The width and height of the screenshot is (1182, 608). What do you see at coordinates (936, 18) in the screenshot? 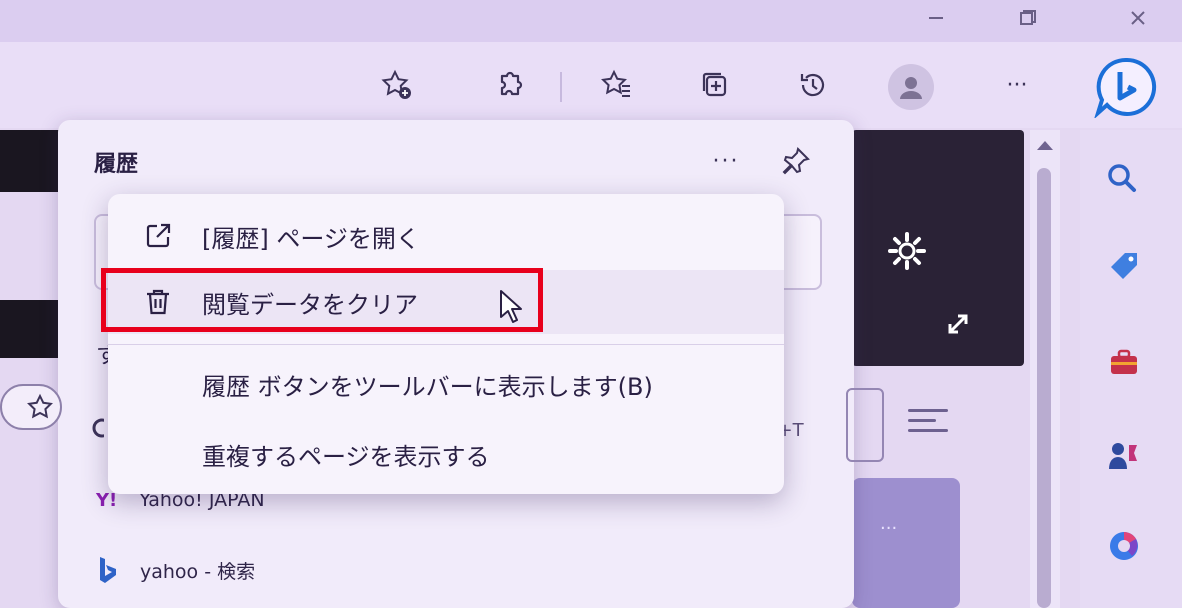
I see `minimize-icon` at bounding box center [936, 18].